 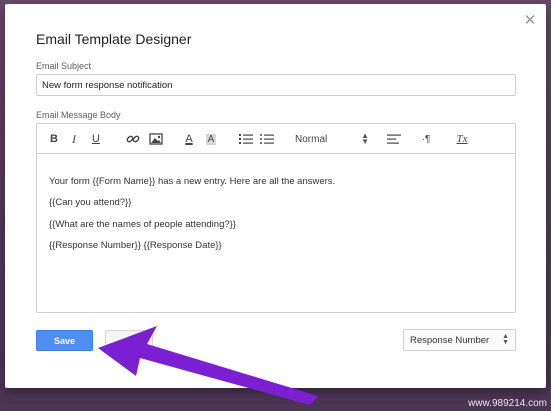 I want to click on font-size-value: Normal, so click(x=311, y=139).